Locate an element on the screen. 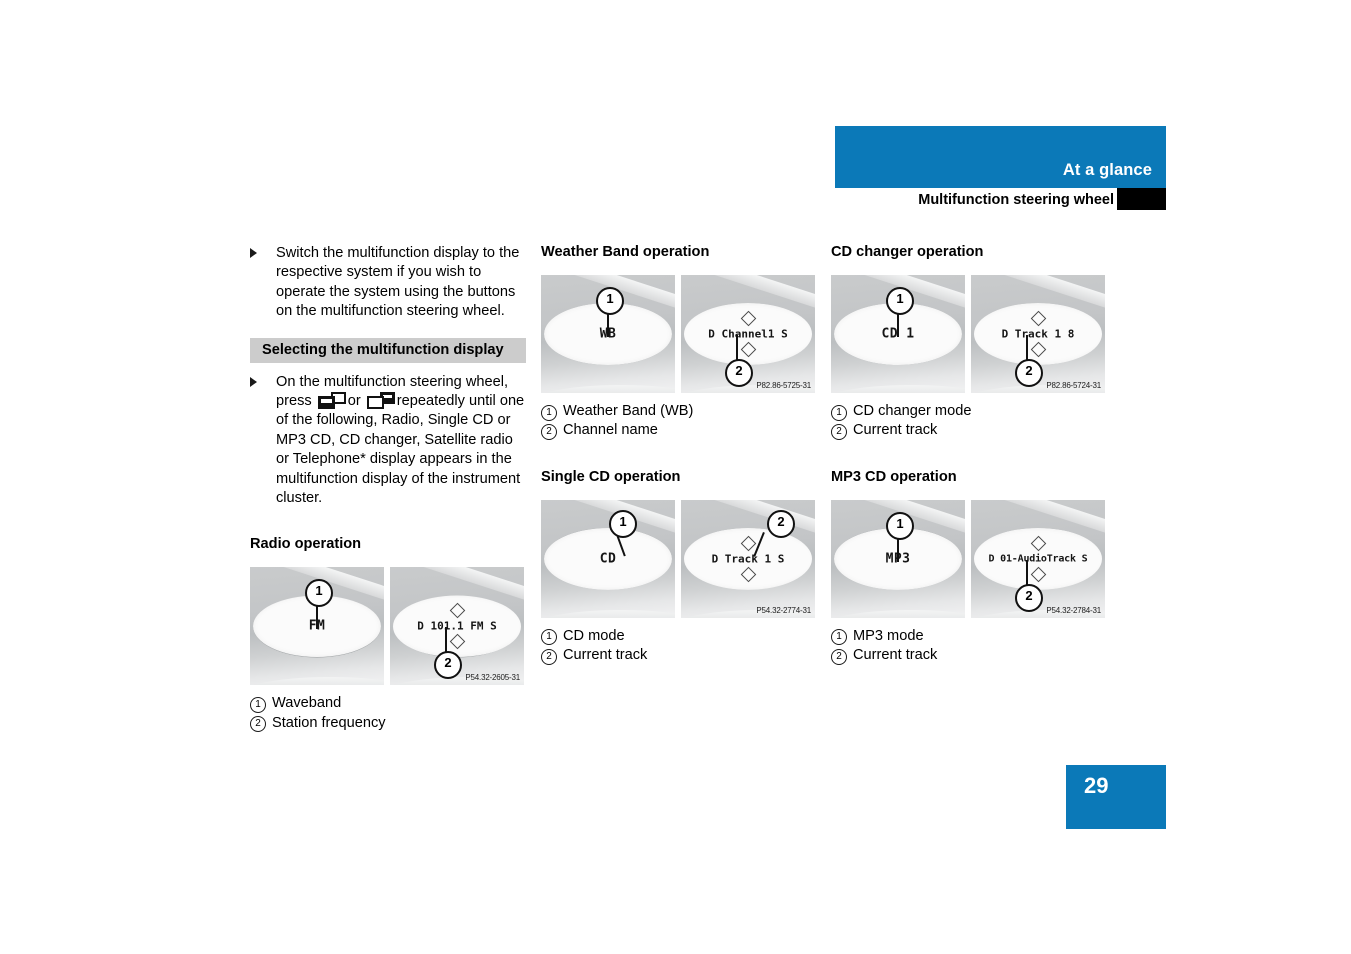 The height and width of the screenshot is (954, 1351). figure-panel-right: D Track 1 S 2 P54.32-2774-31 is located at coordinates (748, 558).